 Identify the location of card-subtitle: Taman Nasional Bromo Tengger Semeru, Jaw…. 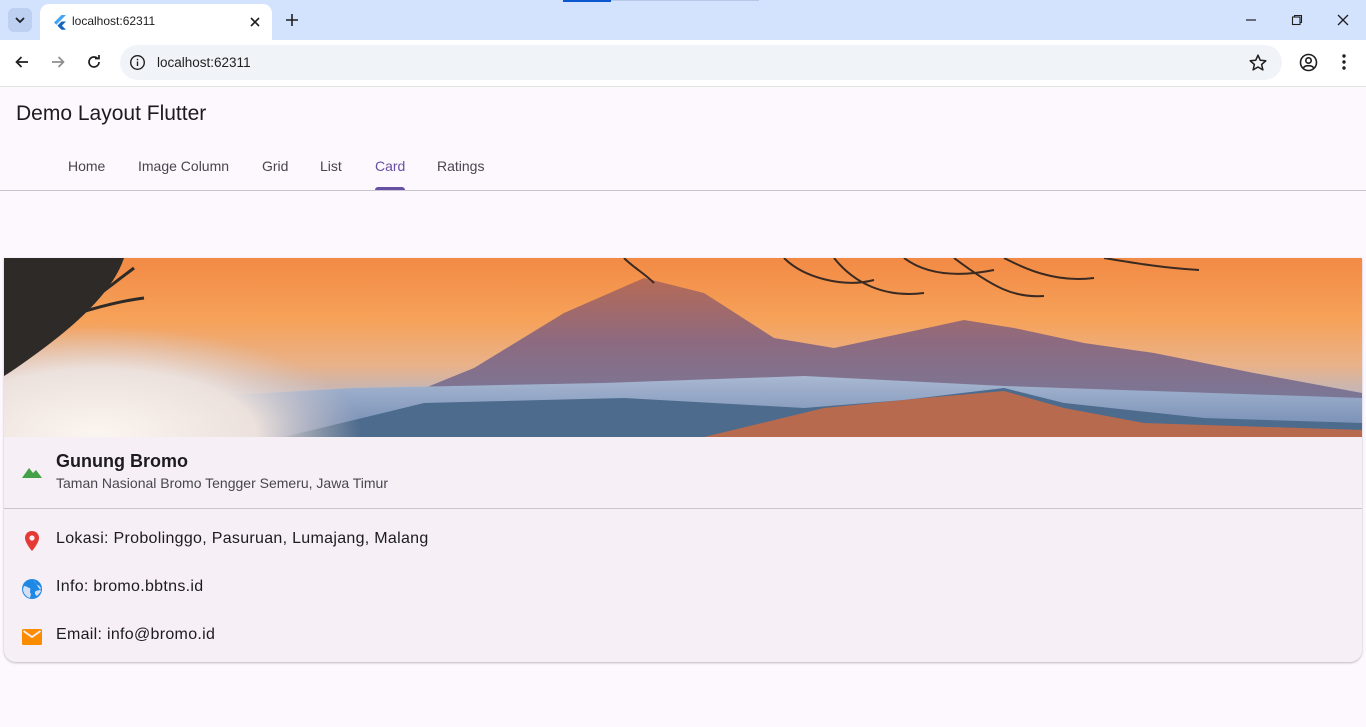
(222, 483).